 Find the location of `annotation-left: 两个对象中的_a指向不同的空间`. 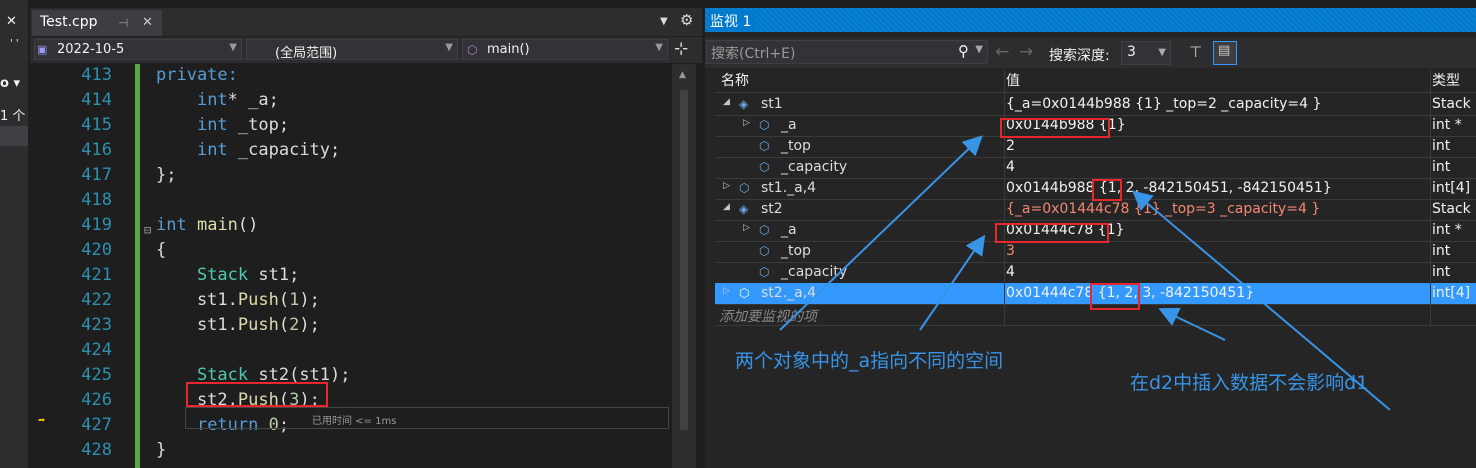

annotation-left: 两个对象中的_a指向不同的空间 is located at coordinates (869, 361).